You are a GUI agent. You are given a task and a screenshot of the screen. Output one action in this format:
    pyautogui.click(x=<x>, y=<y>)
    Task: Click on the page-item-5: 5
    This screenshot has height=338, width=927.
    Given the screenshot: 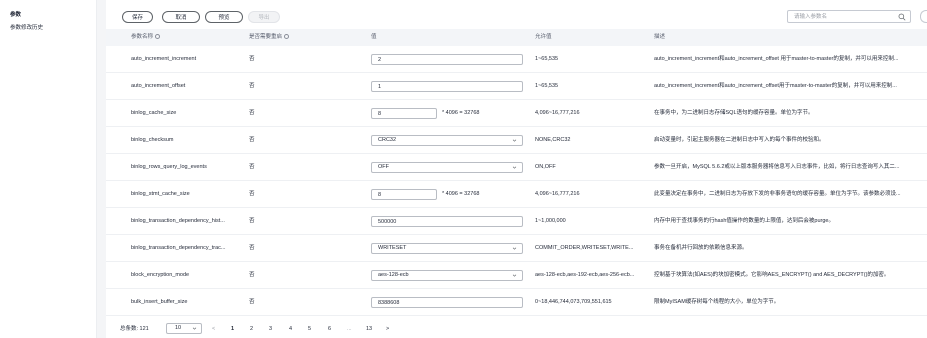 What is the action you would take?
    pyautogui.click(x=309, y=329)
    